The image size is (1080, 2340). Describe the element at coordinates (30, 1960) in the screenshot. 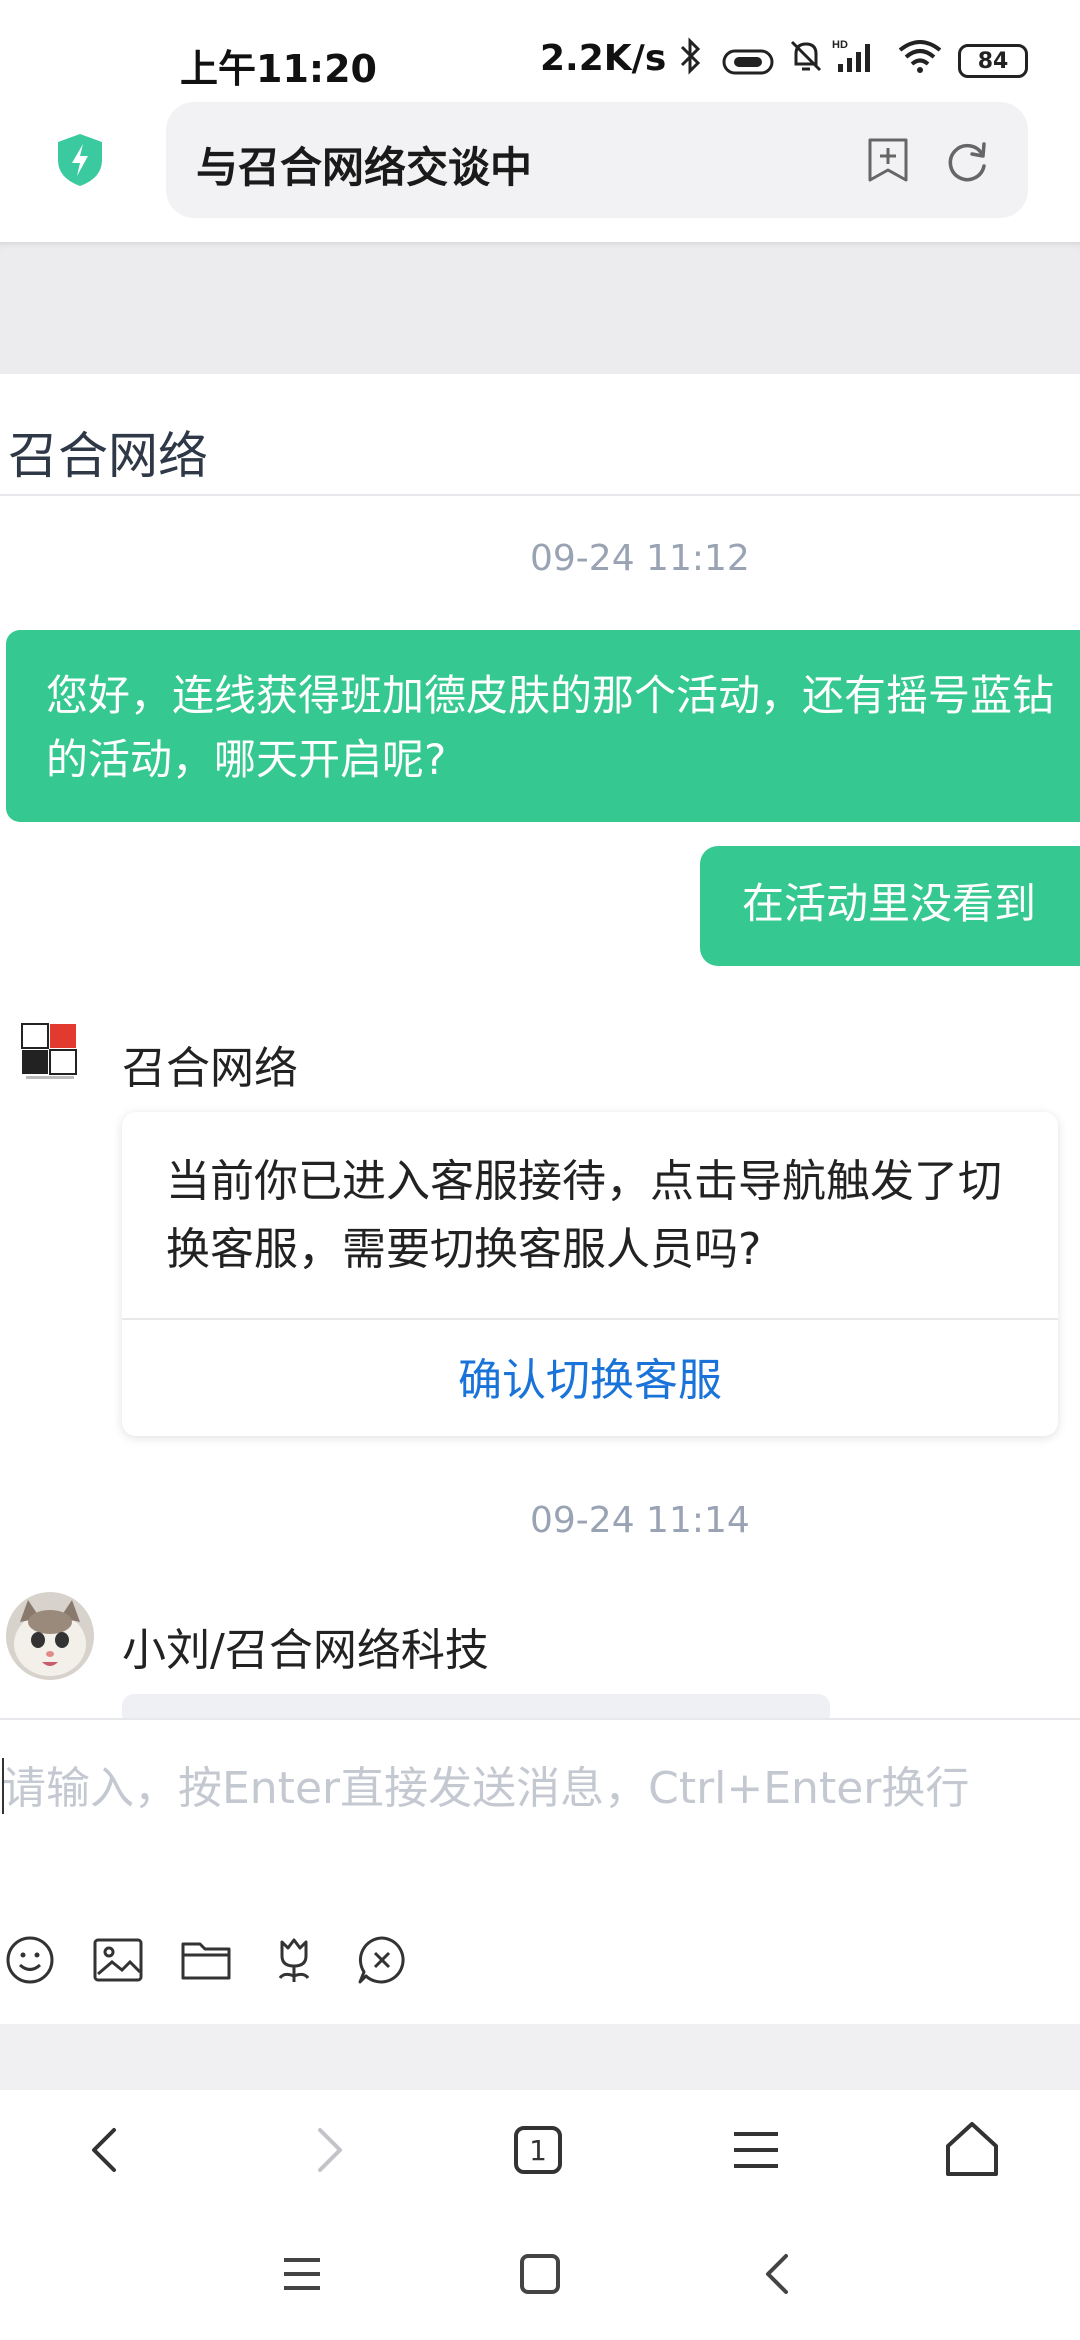

I see `emoji-icon` at that location.